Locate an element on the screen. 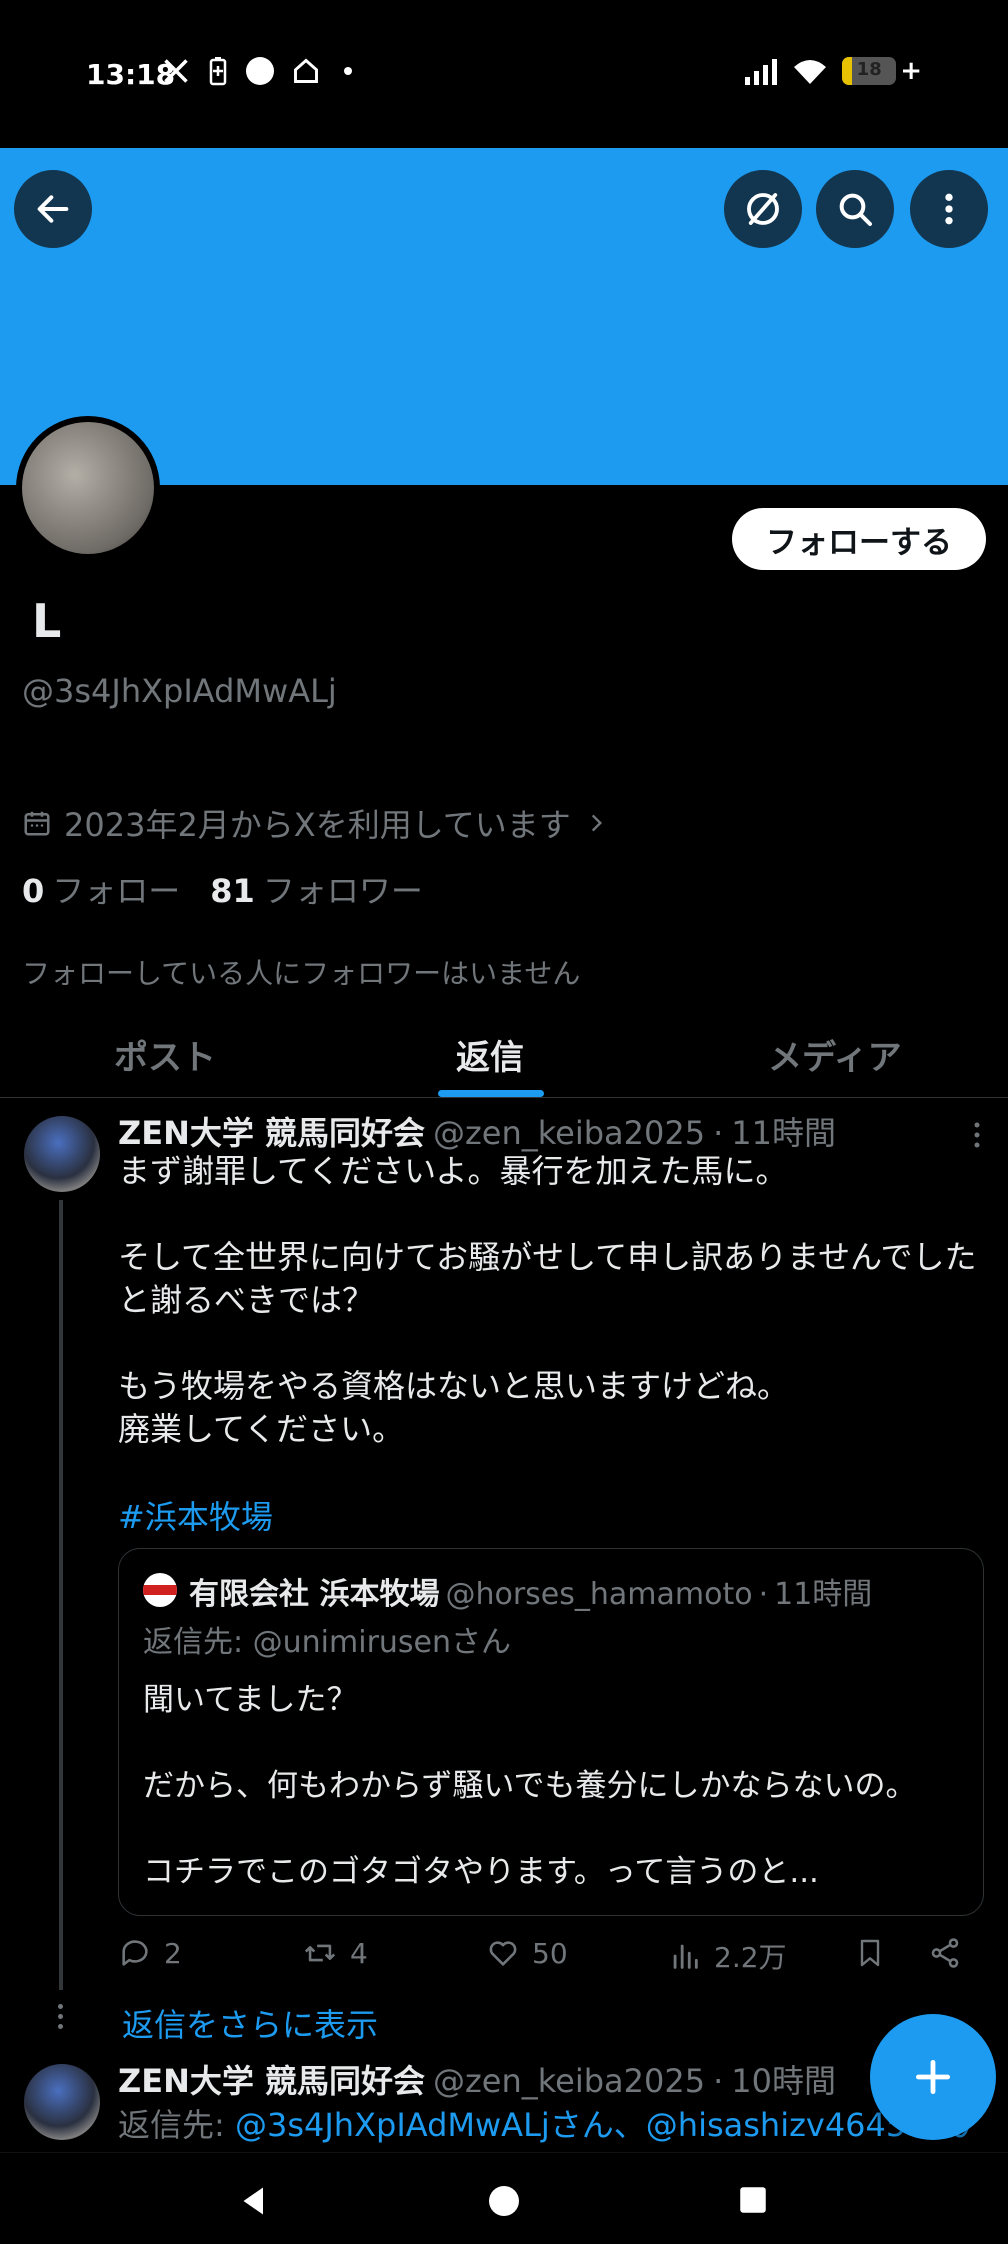 The height and width of the screenshot is (2244, 1008). post-actions: 2 4 50 2.2万 is located at coordinates (553, 1958).